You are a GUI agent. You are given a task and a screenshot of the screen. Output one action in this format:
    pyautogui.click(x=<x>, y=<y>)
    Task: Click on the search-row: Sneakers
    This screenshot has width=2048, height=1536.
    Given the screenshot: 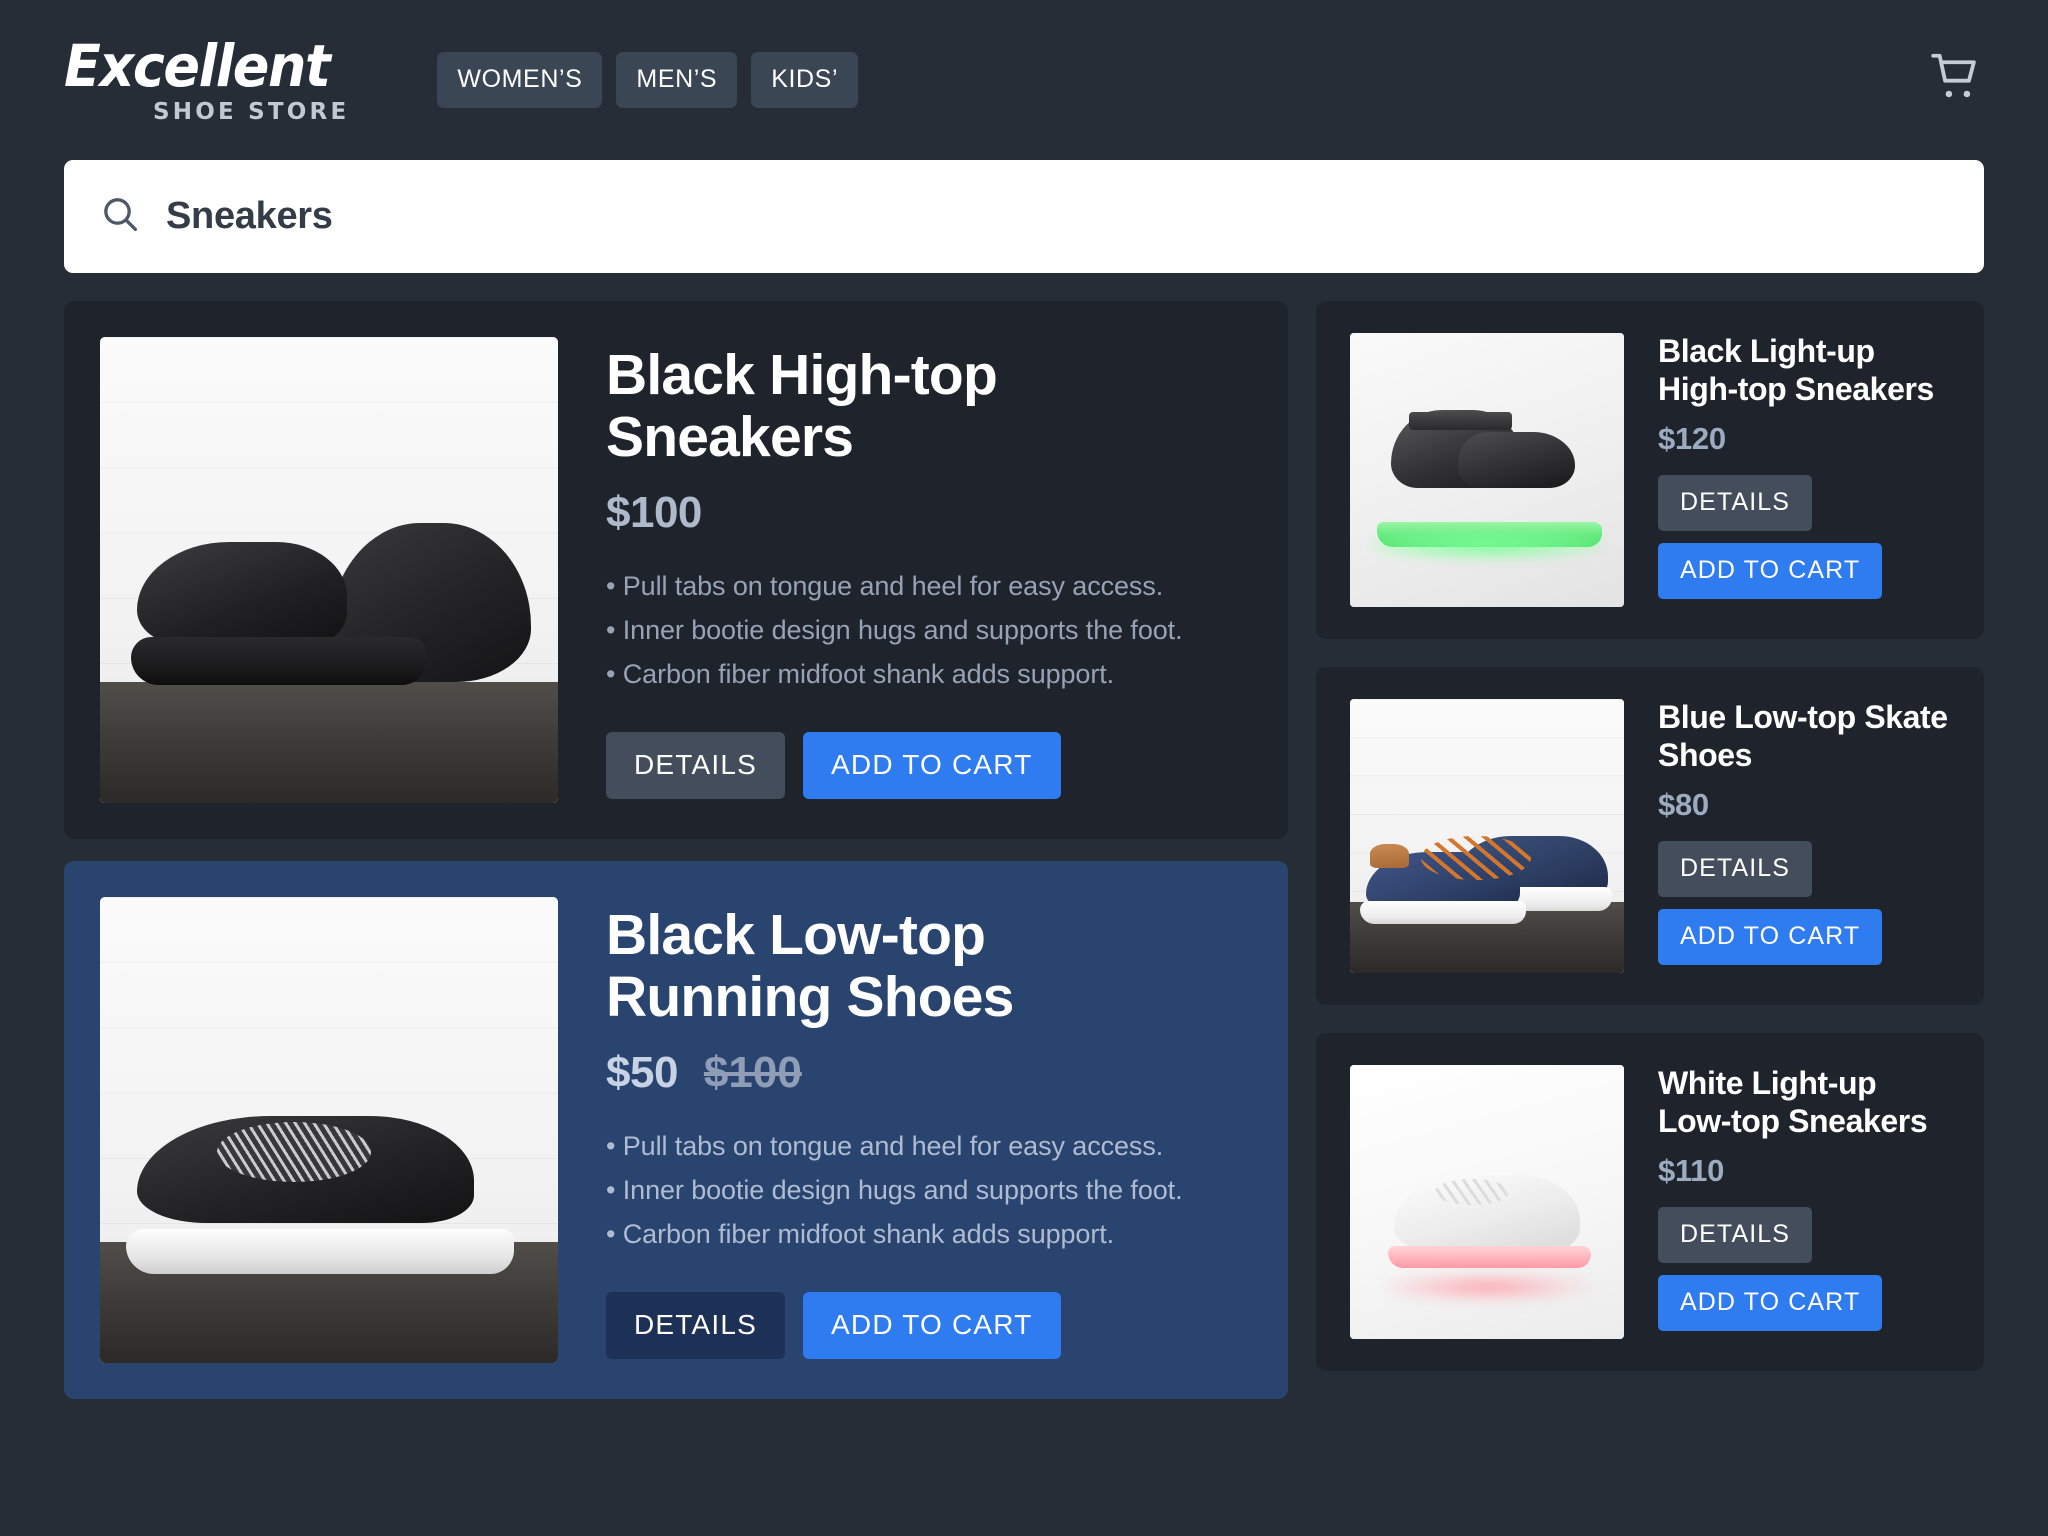 What is the action you would take?
    pyautogui.click(x=1024, y=216)
    